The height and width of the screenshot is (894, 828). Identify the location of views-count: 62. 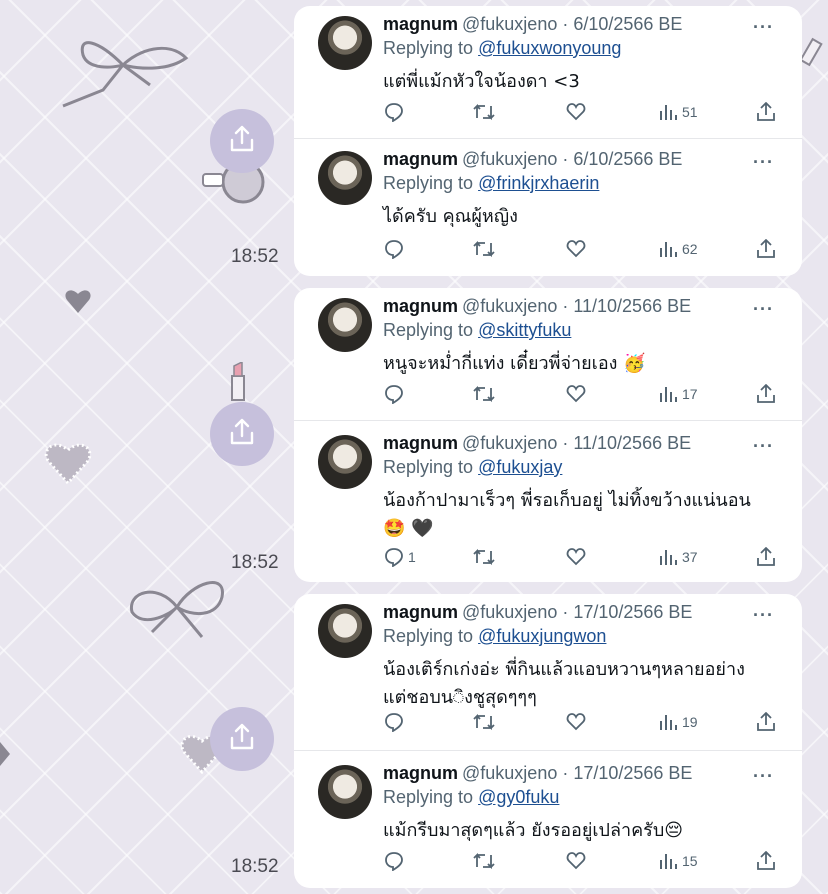
(690, 249).